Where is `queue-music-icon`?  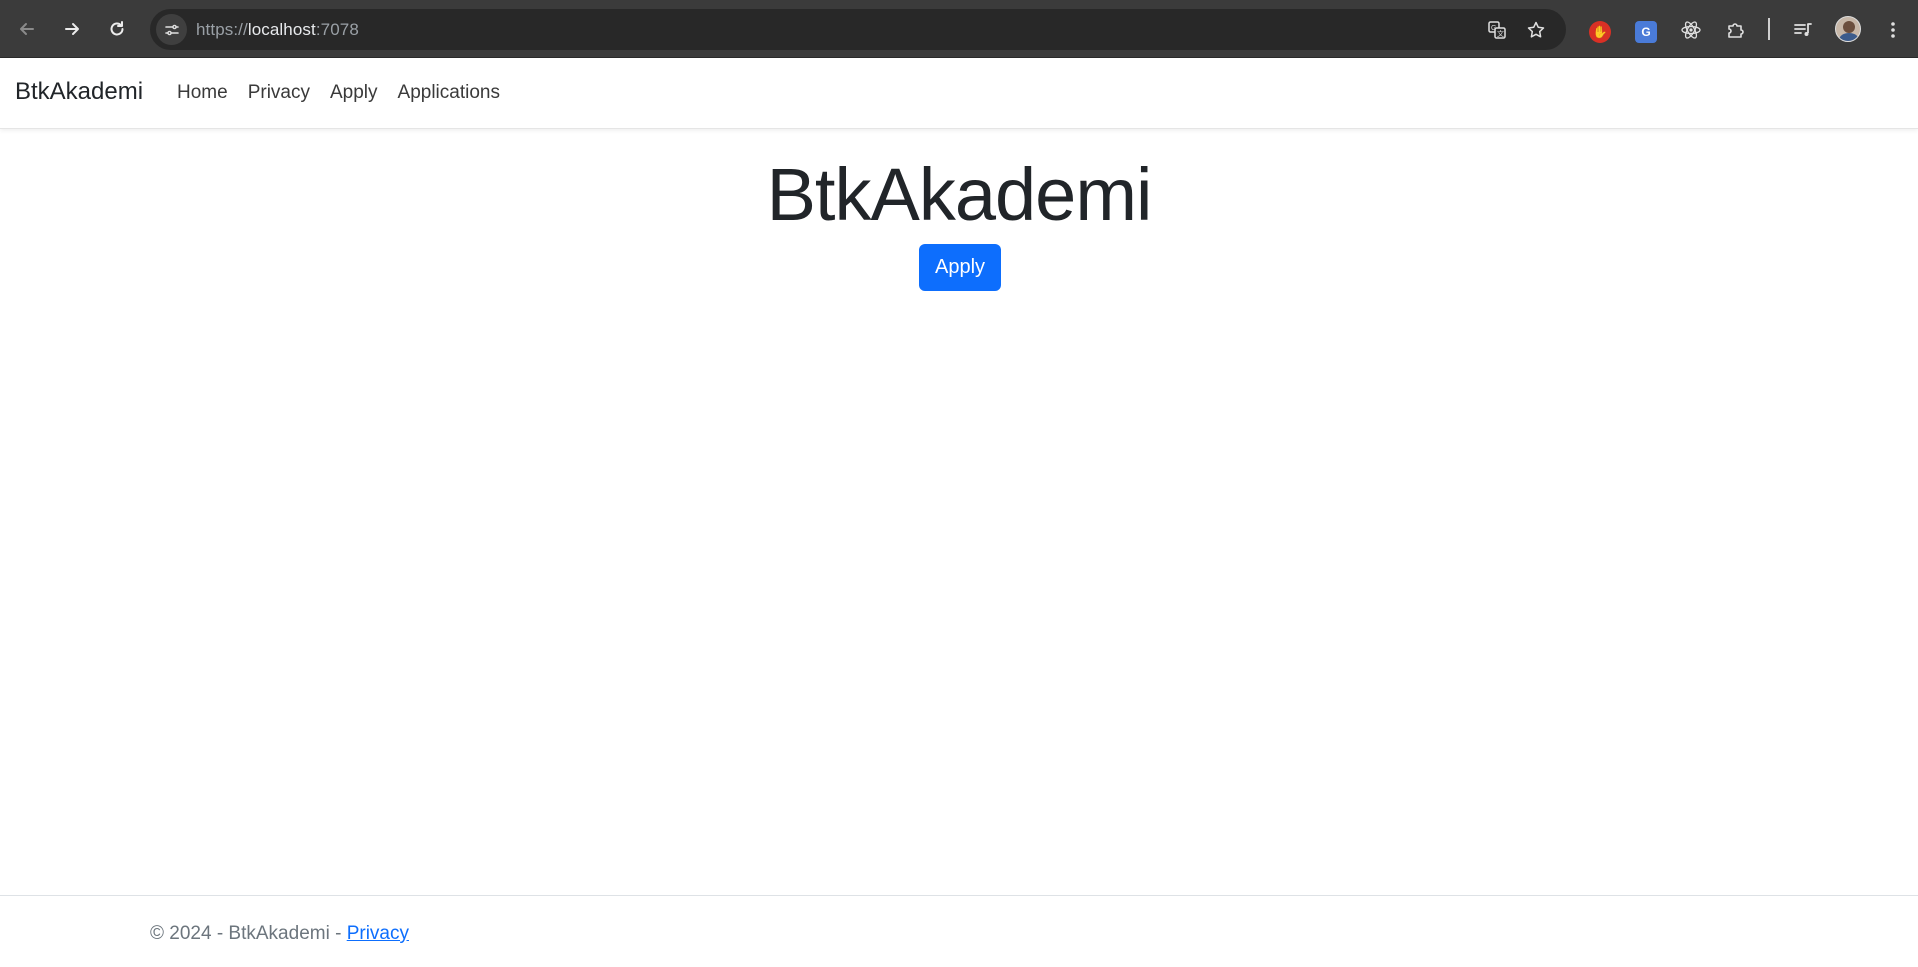
queue-music-icon is located at coordinates (1803, 29).